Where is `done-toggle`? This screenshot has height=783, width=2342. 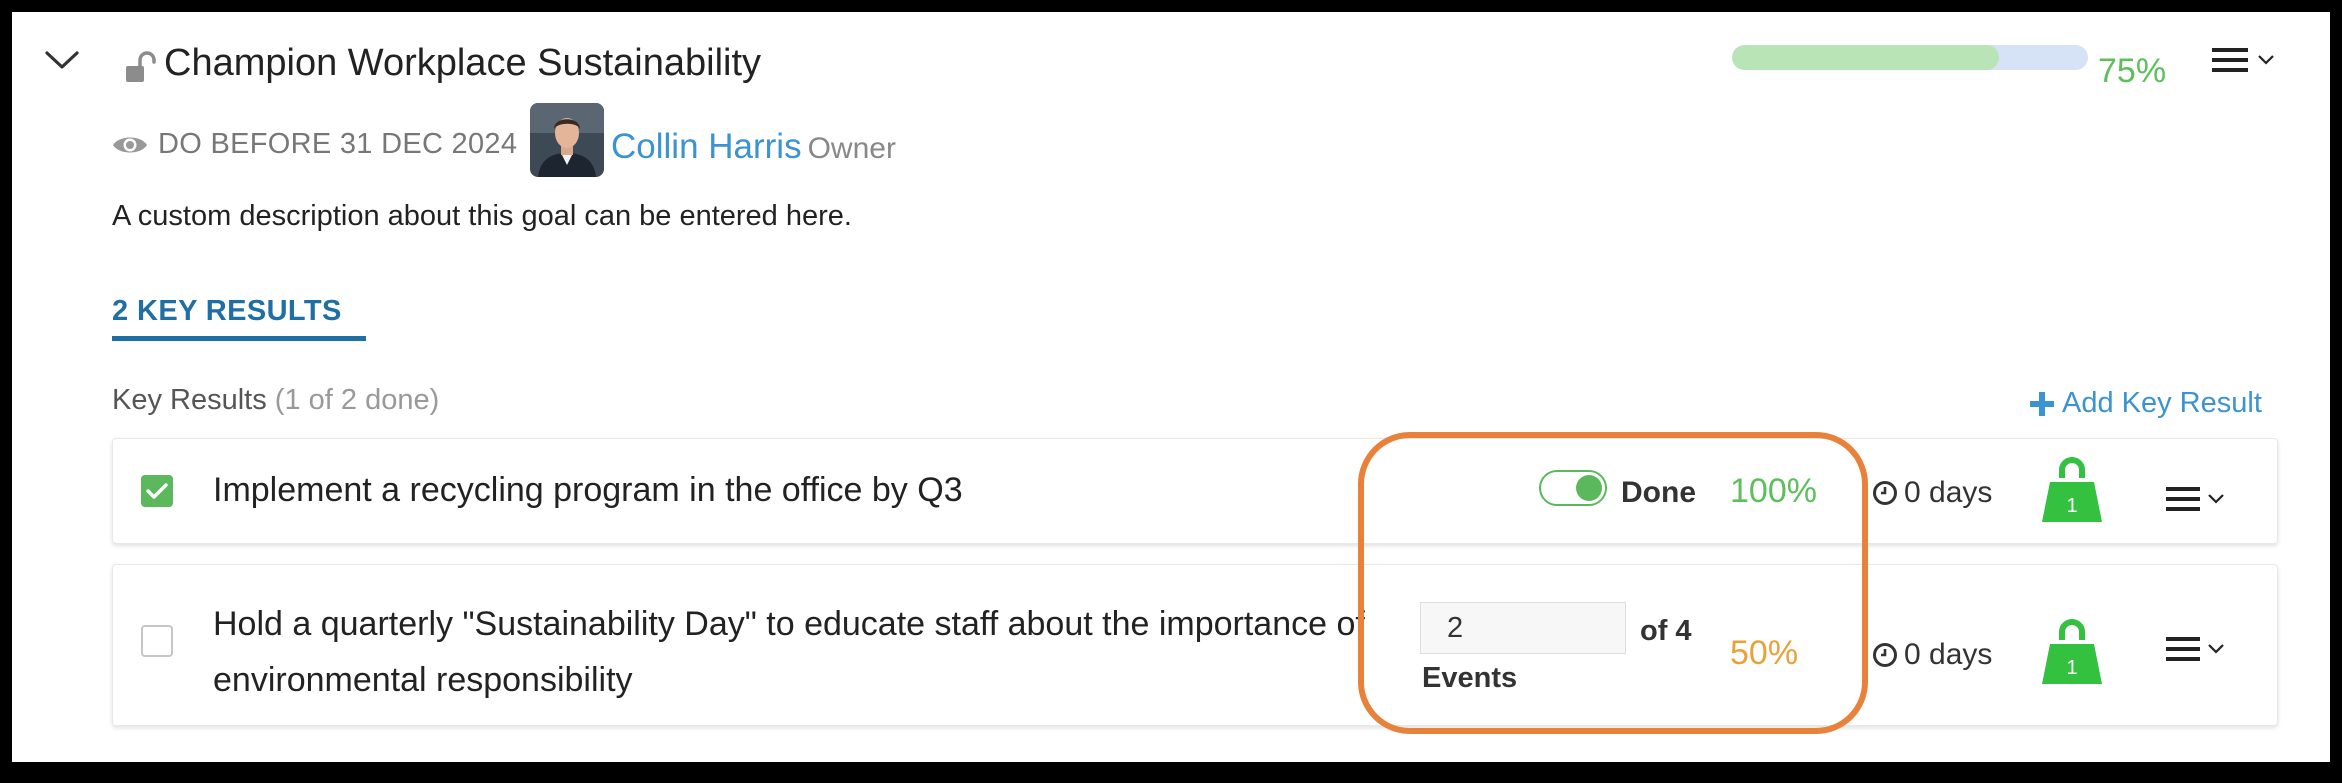
done-toggle is located at coordinates (1573, 488).